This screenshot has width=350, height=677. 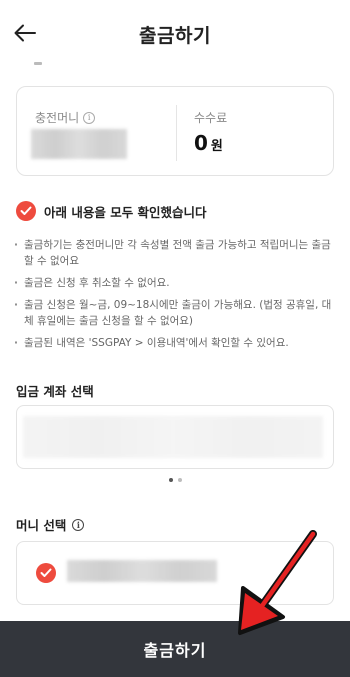 I want to click on withdraw-submit-label: 출금하기, so click(x=175, y=651).